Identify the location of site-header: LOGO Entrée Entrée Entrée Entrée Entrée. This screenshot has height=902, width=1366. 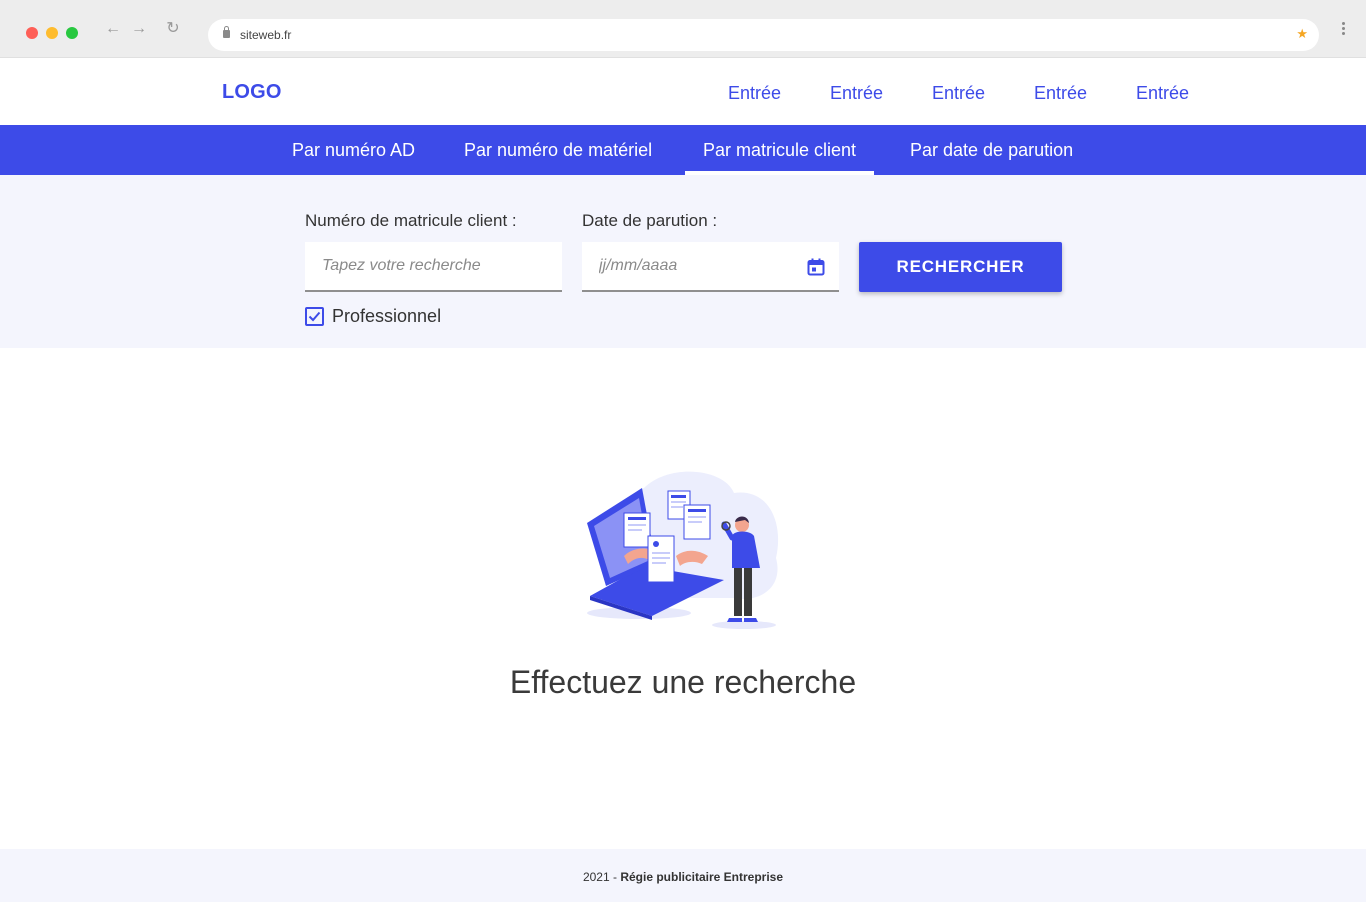
(683, 91).